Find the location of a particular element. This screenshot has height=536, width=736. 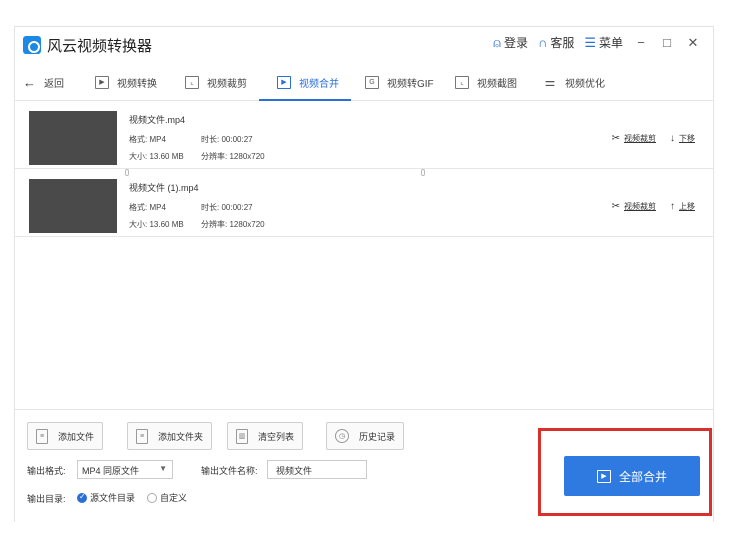

minimize-button: − is located at coordinates (641, 42).